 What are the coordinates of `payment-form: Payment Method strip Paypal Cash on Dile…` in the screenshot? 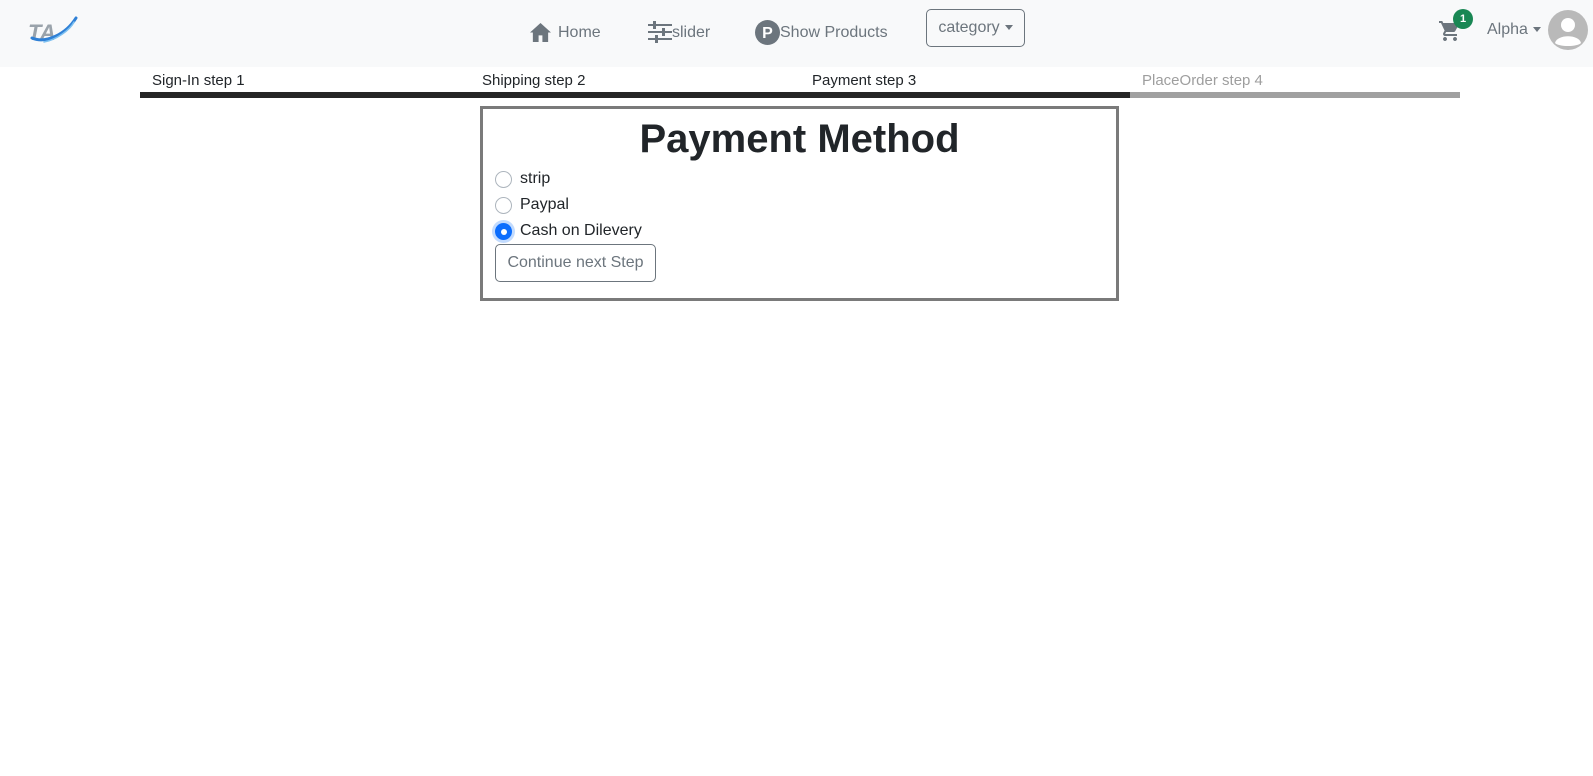 It's located at (799, 203).